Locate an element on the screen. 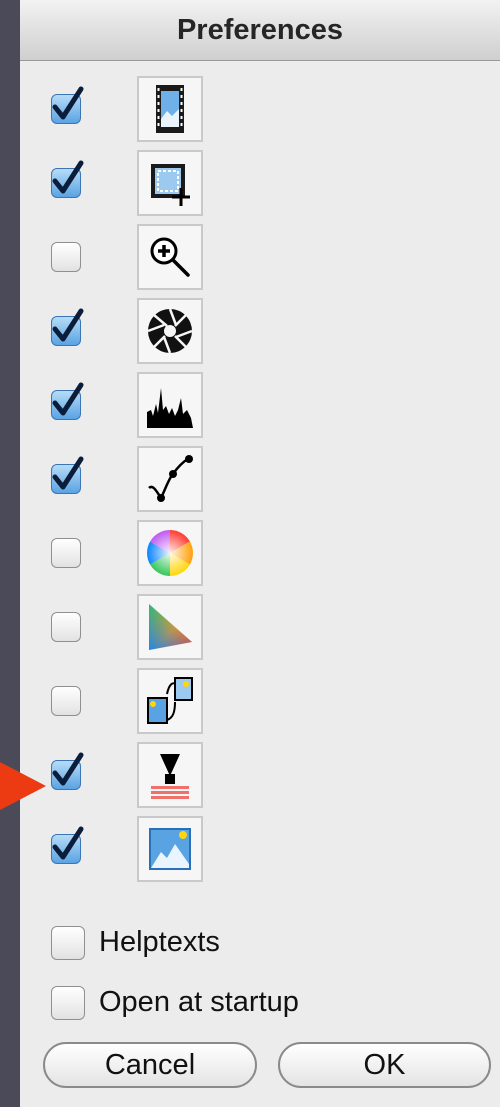 This screenshot has height=1107, width=500. histogram-checkbox is located at coordinates (67, 401).